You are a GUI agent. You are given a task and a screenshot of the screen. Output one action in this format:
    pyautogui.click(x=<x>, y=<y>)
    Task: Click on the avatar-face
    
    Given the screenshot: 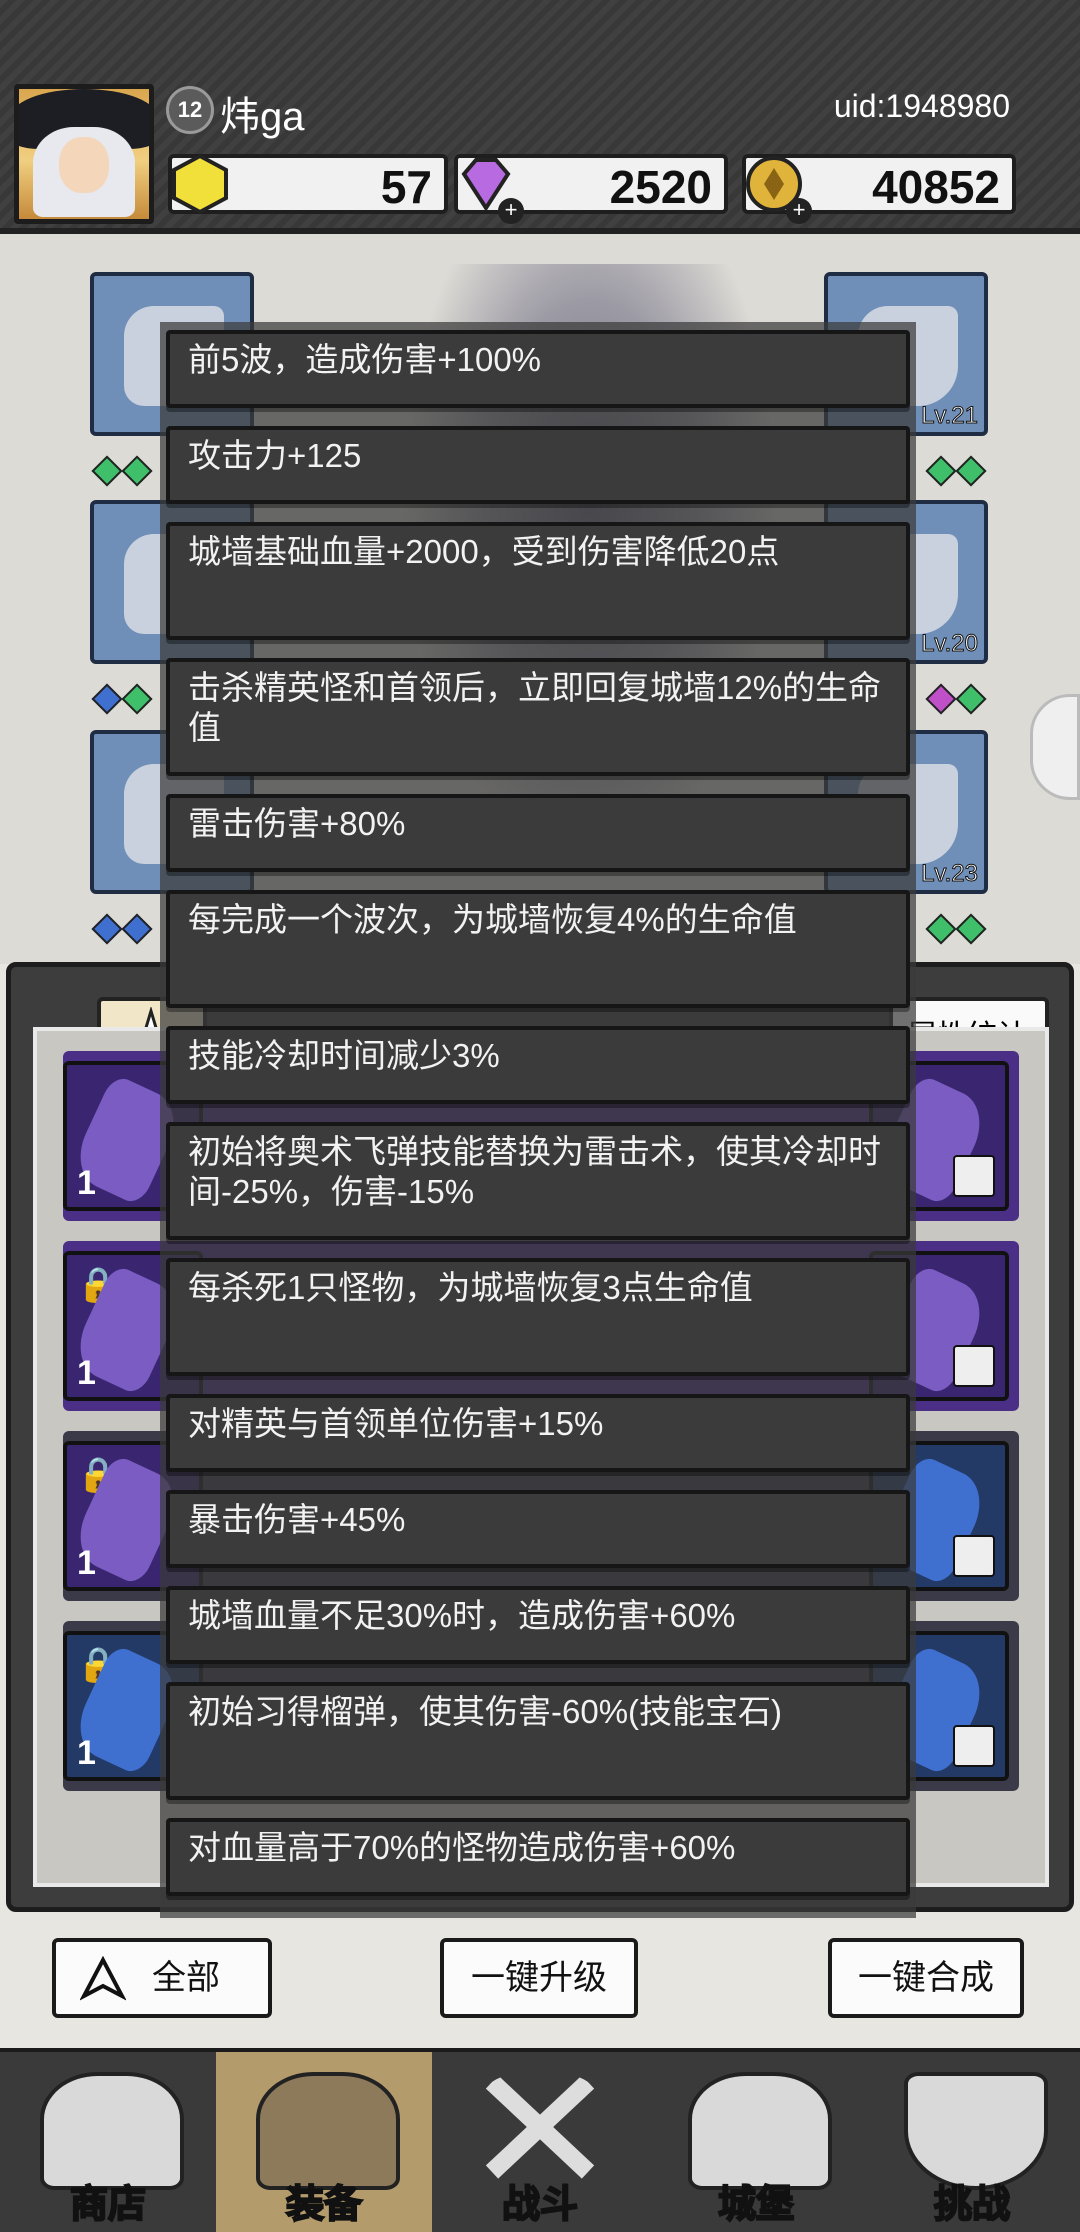 What is the action you would take?
    pyautogui.click(x=84, y=165)
    